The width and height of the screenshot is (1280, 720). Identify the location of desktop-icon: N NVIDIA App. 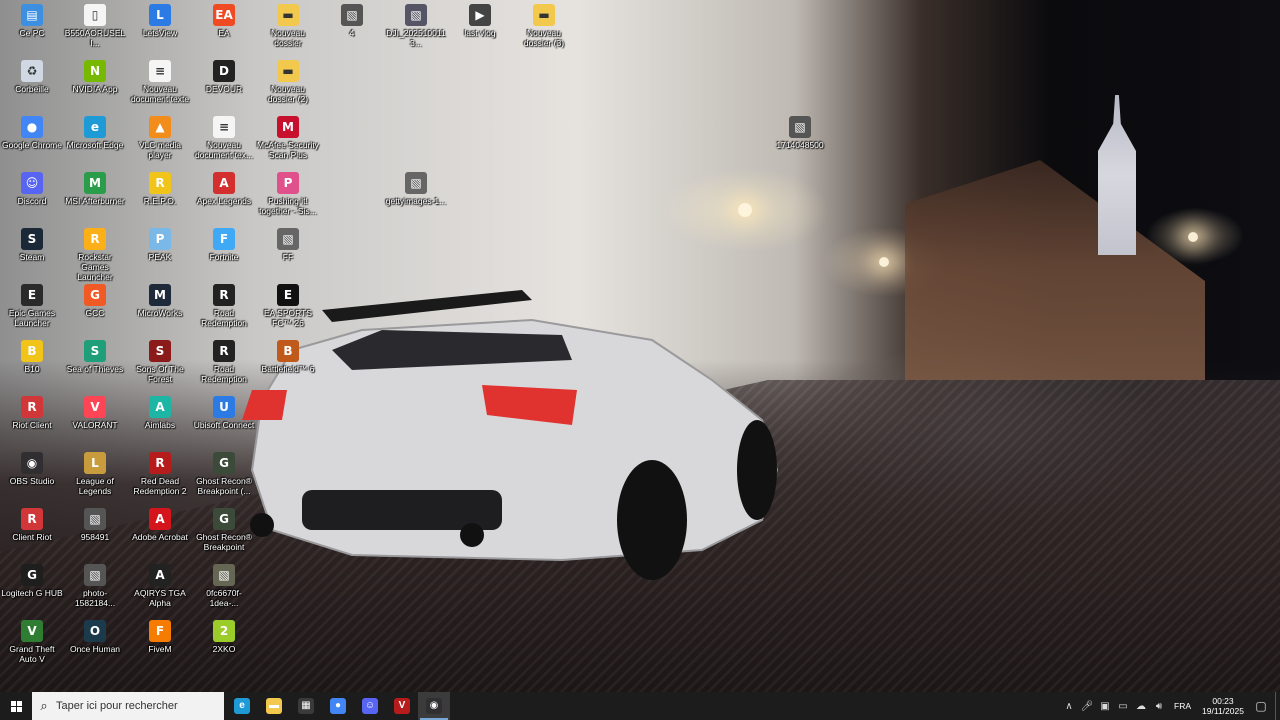
(95, 84).